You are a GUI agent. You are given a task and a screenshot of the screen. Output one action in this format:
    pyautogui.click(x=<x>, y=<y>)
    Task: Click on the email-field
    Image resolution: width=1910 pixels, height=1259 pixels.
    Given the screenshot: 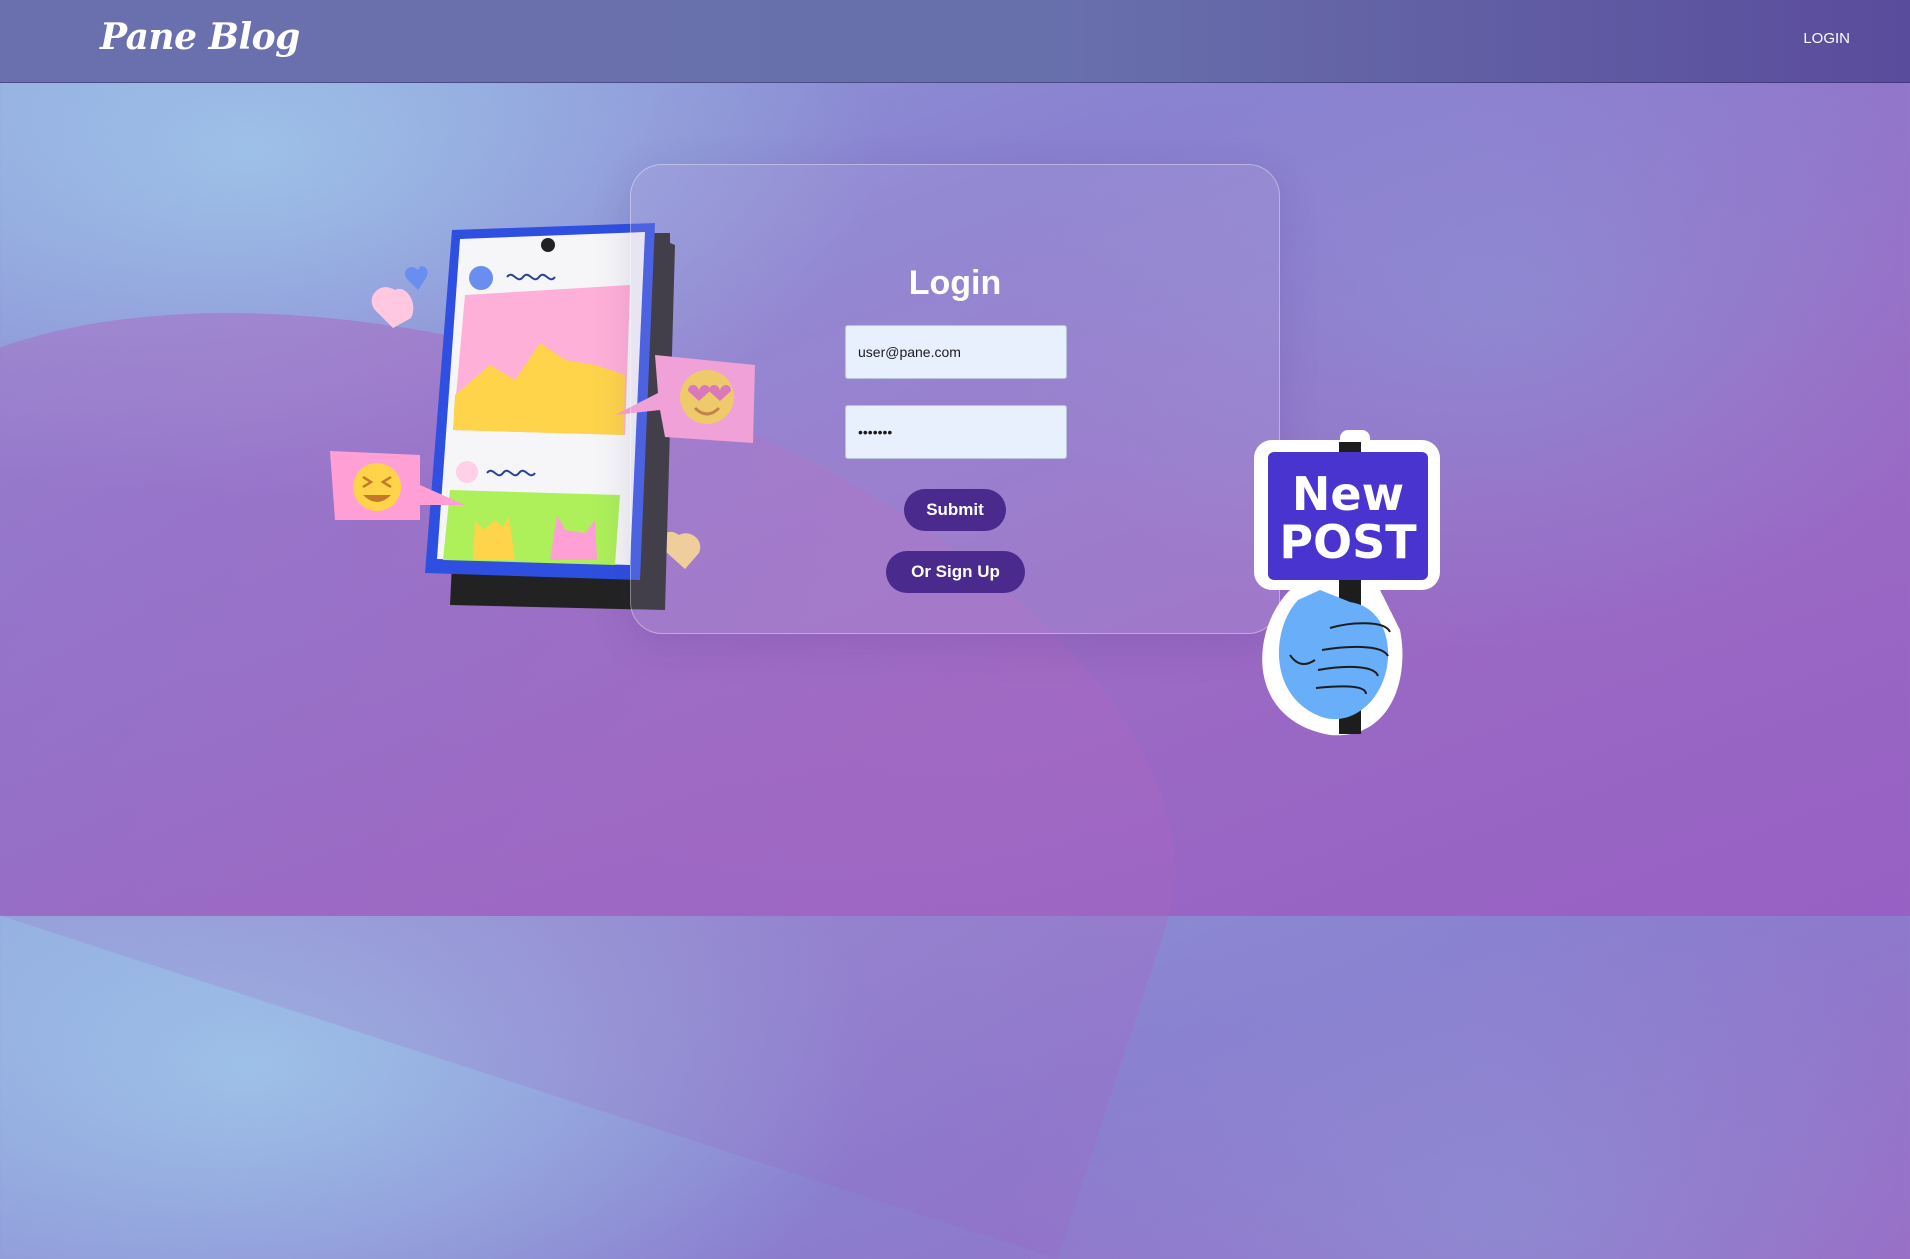 What is the action you would take?
    pyautogui.click(x=956, y=352)
    